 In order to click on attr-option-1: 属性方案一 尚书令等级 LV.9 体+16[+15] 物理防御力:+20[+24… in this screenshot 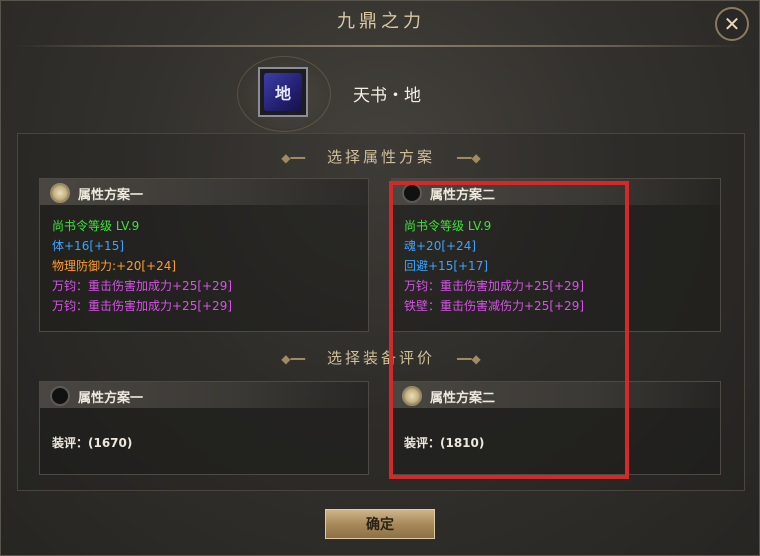, I will do `click(204, 255)`.